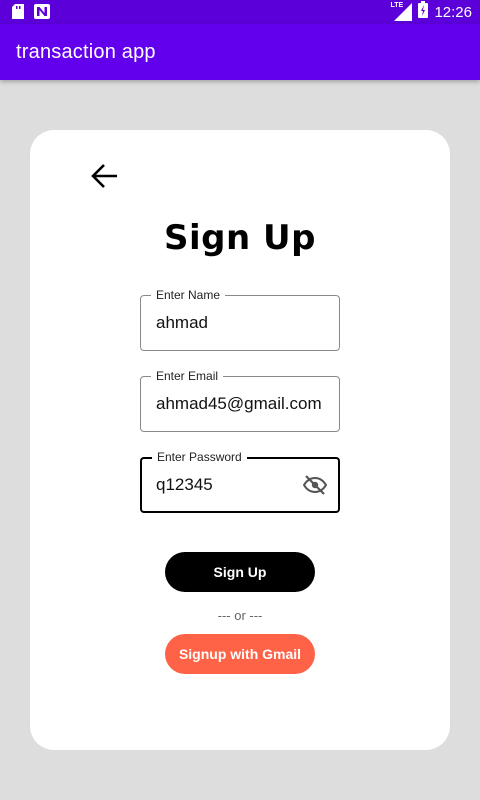 This screenshot has height=800, width=480. I want to click on or-divider: --- or ---, so click(240, 615).